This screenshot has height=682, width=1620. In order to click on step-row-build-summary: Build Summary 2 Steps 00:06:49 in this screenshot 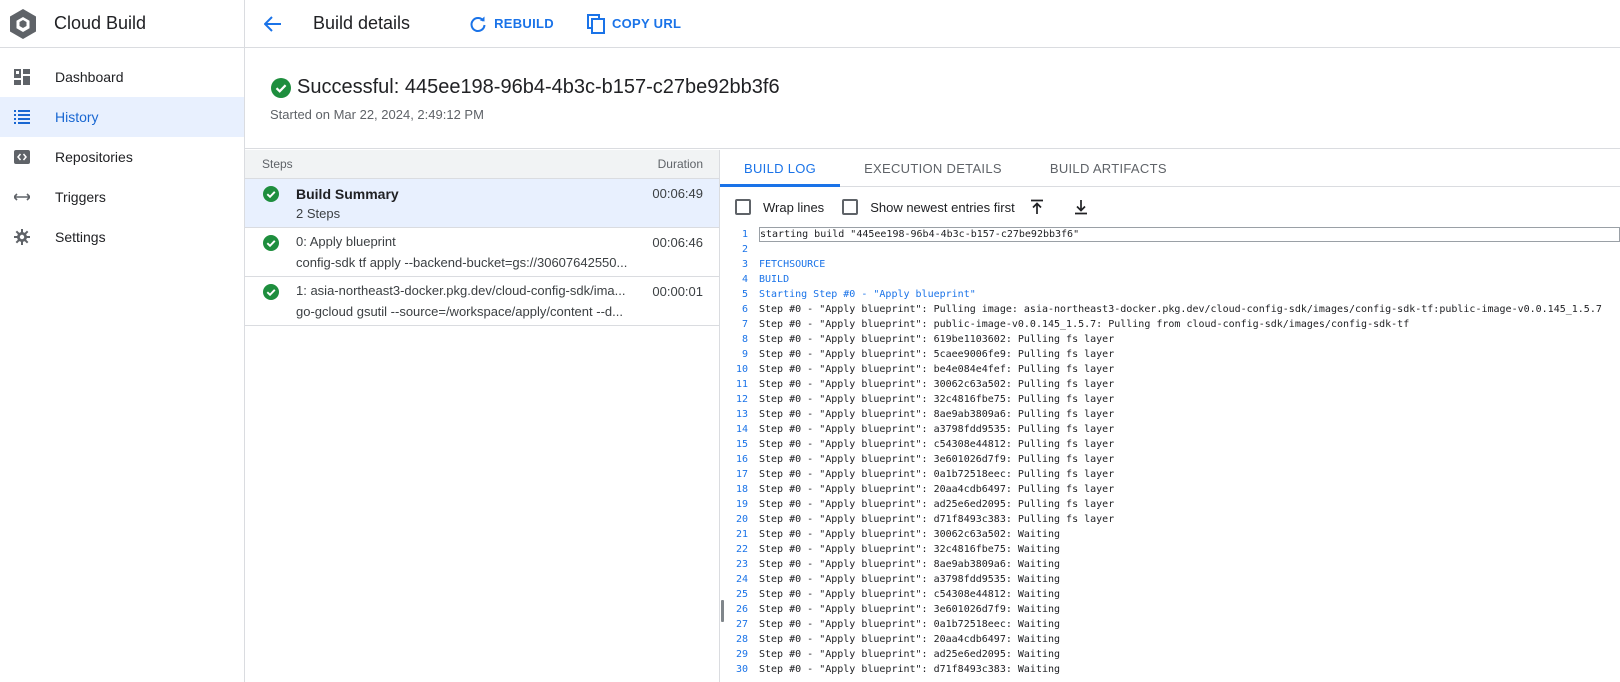, I will do `click(482, 203)`.